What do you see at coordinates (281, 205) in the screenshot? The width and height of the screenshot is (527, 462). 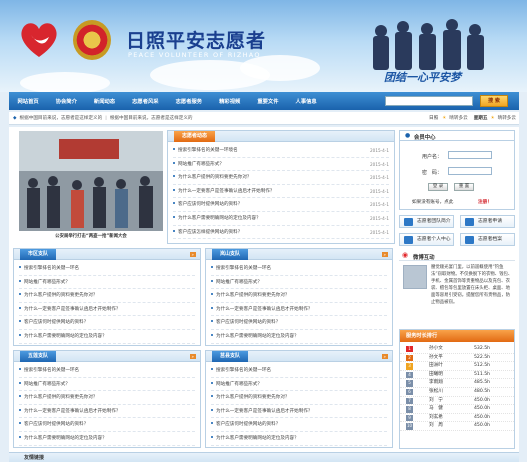 I see `list-item: 客户应该何时提供网站的资料？ 2015-4-1` at bounding box center [281, 205].